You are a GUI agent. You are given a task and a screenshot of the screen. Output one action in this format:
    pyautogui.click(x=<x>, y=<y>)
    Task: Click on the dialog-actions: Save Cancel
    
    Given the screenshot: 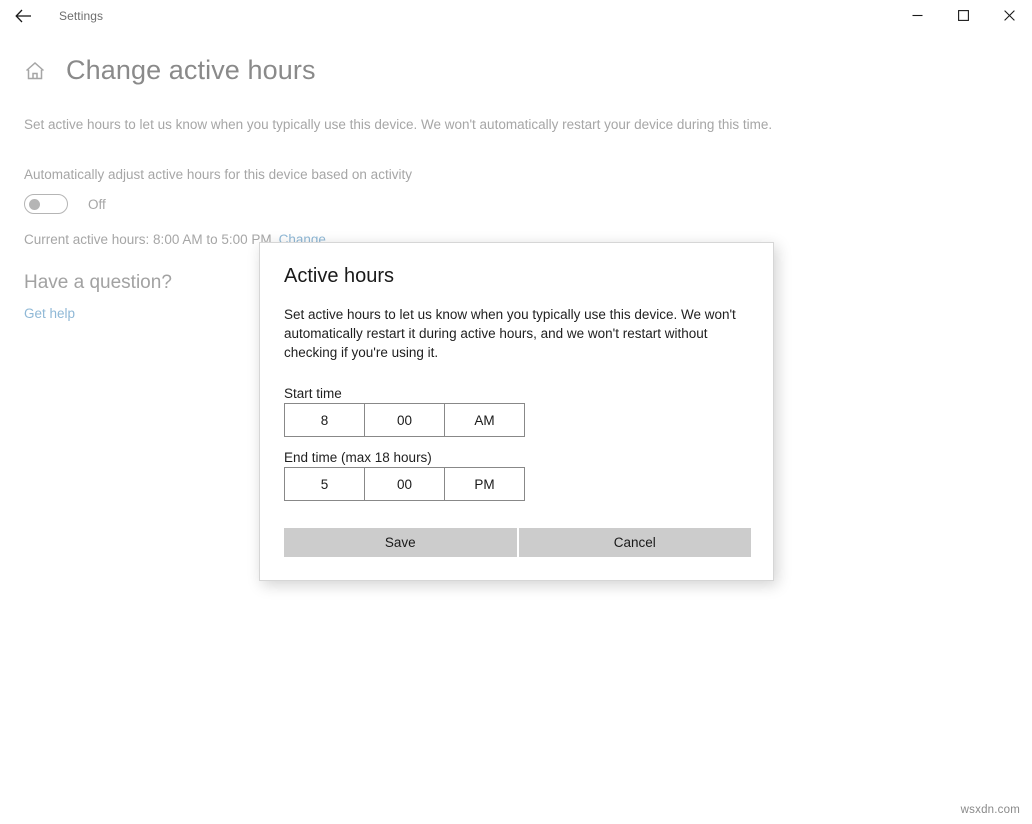 What is the action you would take?
    pyautogui.click(x=517, y=542)
    